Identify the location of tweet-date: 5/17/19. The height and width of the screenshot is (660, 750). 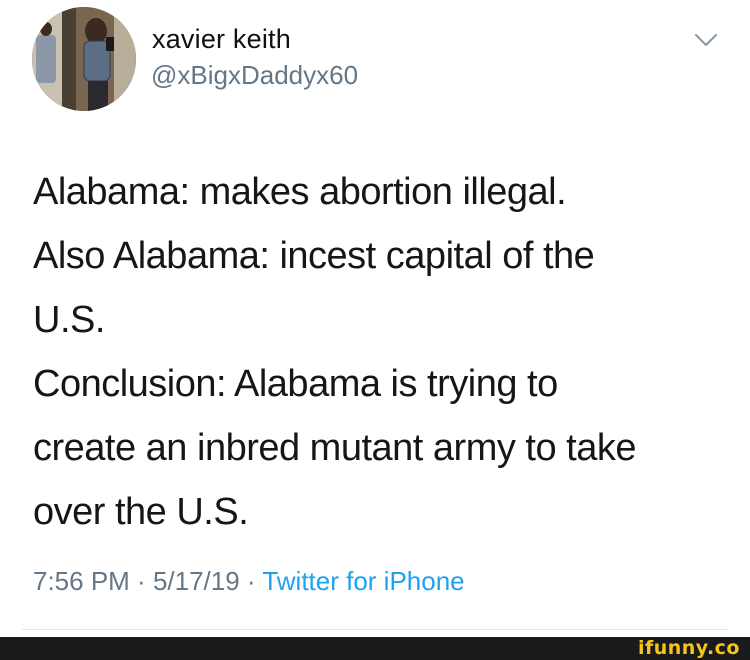
(196, 581).